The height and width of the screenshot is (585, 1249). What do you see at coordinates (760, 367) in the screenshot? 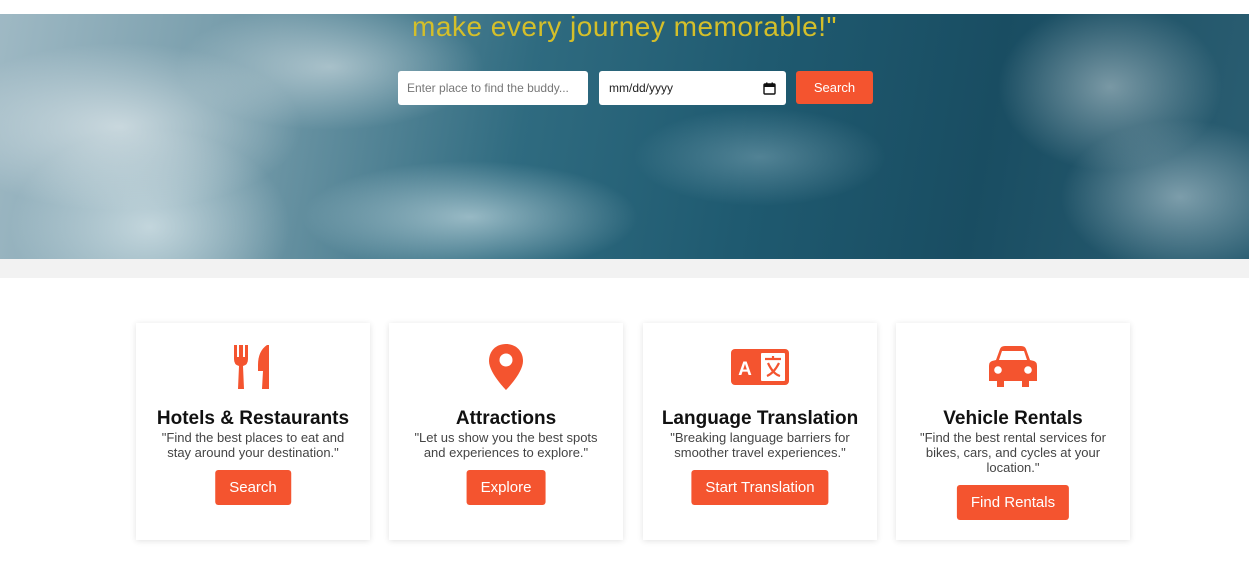
I see `translate-icon: A` at bounding box center [760, 367].